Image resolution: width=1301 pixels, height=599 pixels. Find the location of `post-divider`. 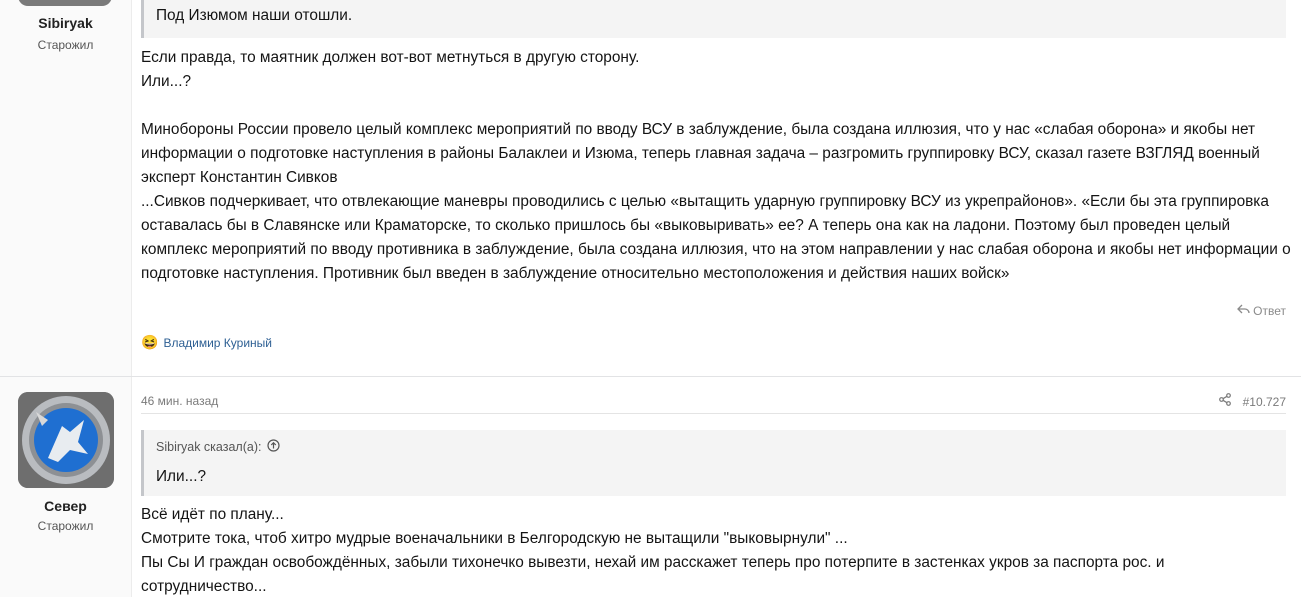

post-divider is located at coordinates (713, 413).